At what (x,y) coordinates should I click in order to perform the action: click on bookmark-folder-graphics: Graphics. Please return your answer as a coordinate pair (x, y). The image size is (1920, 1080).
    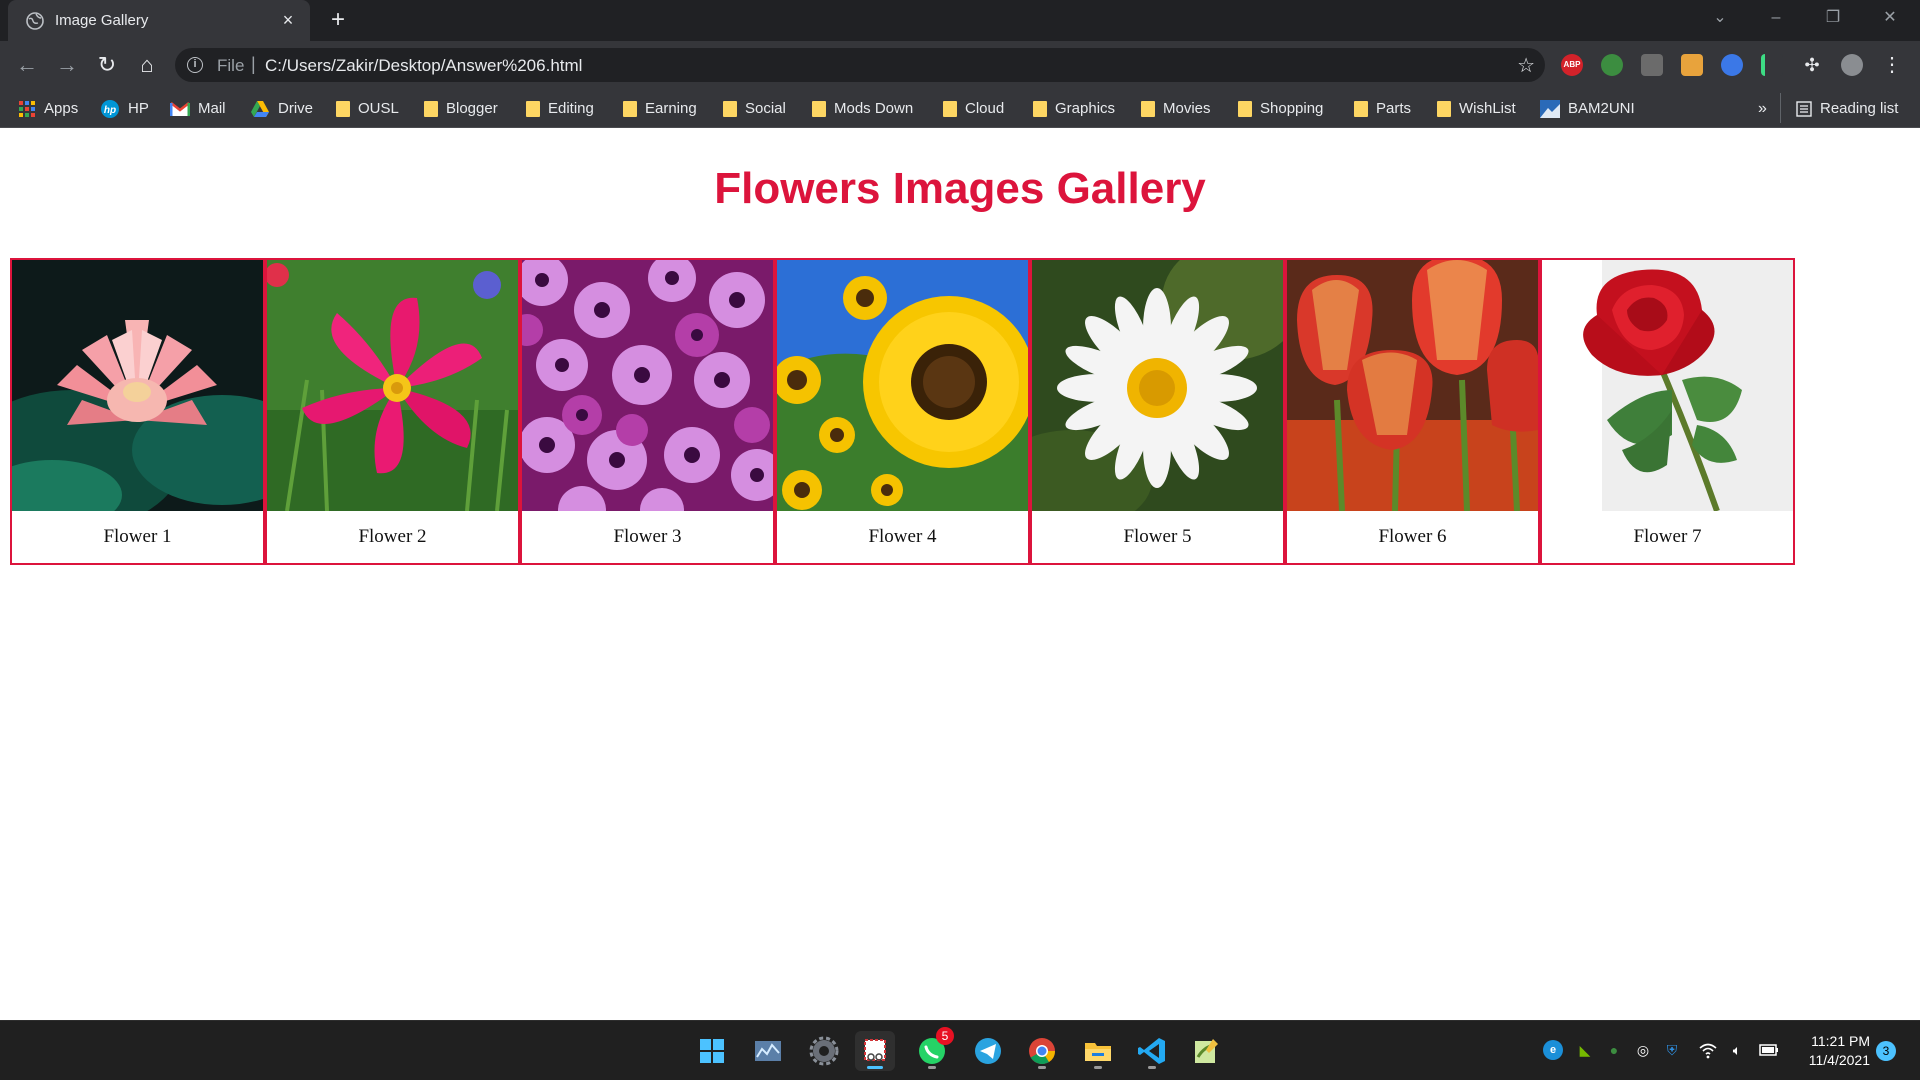
    Looking at the image, I should click on (1074, 109).